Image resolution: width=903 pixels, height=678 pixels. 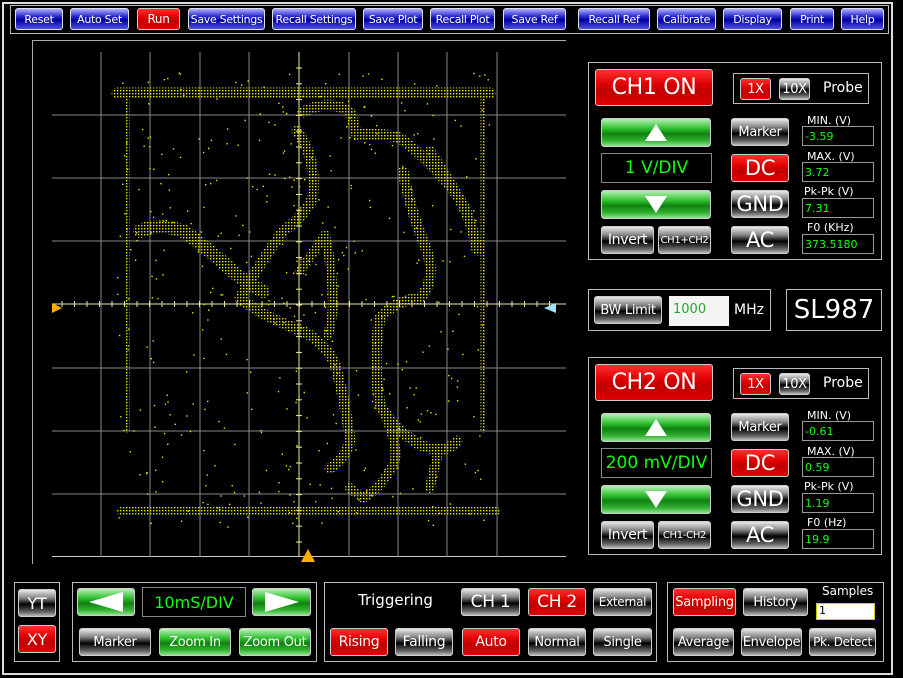 What do you see at coordinates (775, 602) in the screenshot?
I see `history-button: History` at bounding box center [775, 602].